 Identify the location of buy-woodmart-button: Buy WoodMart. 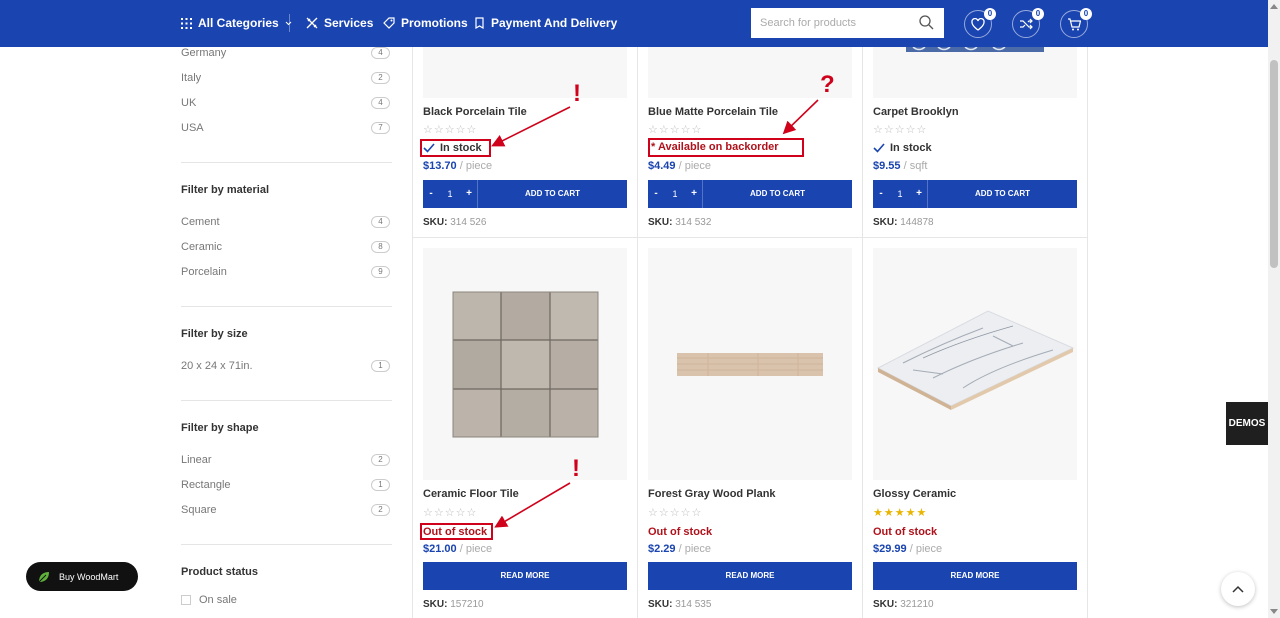
(82, 576).